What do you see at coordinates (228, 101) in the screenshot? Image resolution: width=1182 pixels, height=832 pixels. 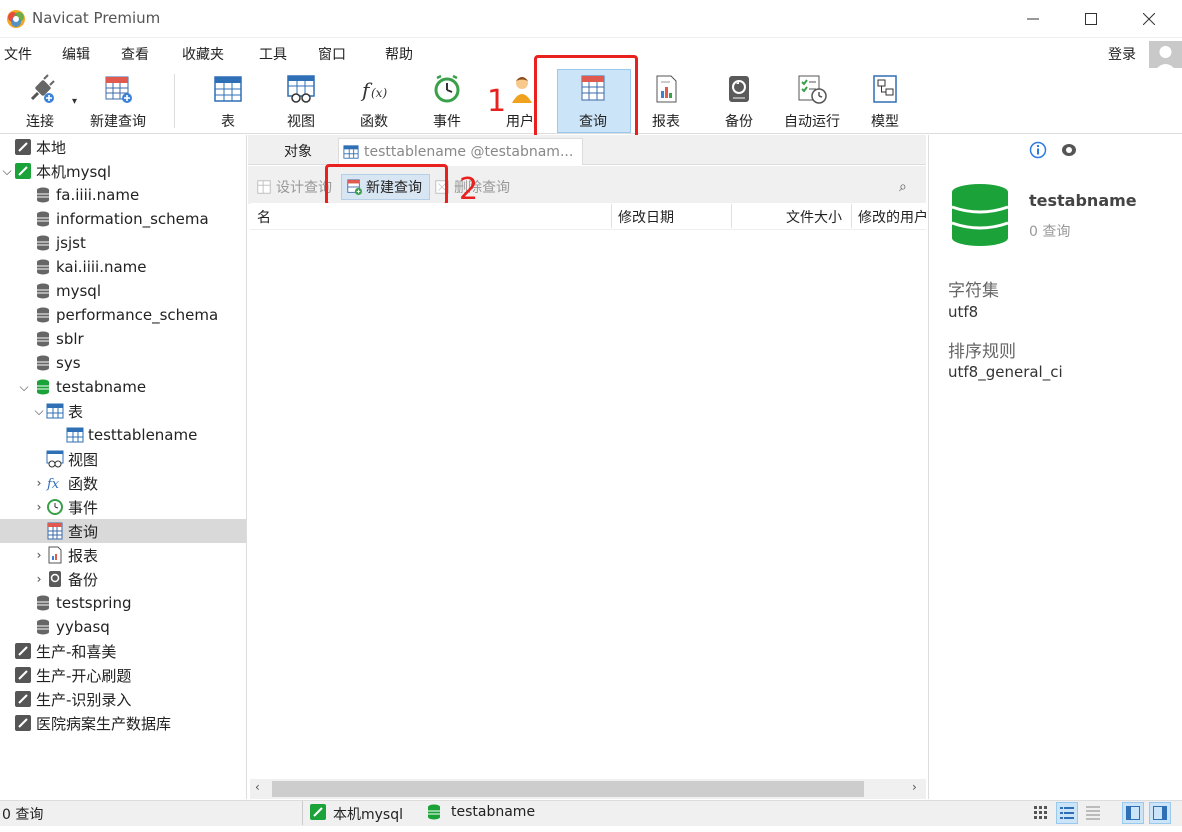 I see `table-button: 表` at bounding box center [228, 101].